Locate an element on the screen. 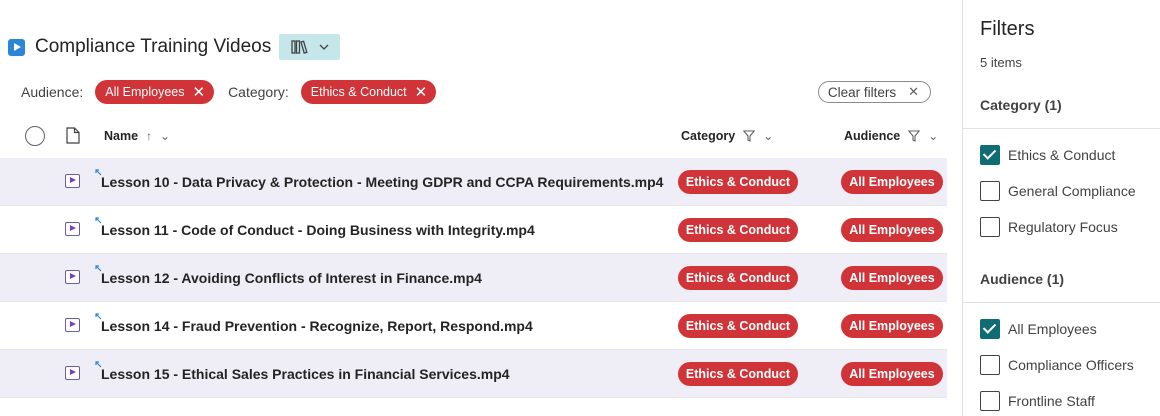  file-type-icon is located at coordinates (73, 135).